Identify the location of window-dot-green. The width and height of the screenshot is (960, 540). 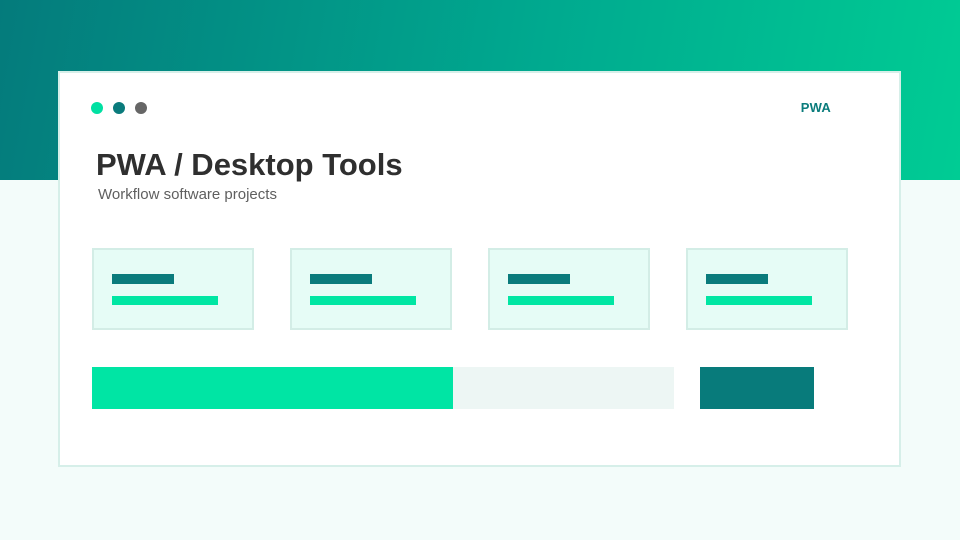
(97, 108).